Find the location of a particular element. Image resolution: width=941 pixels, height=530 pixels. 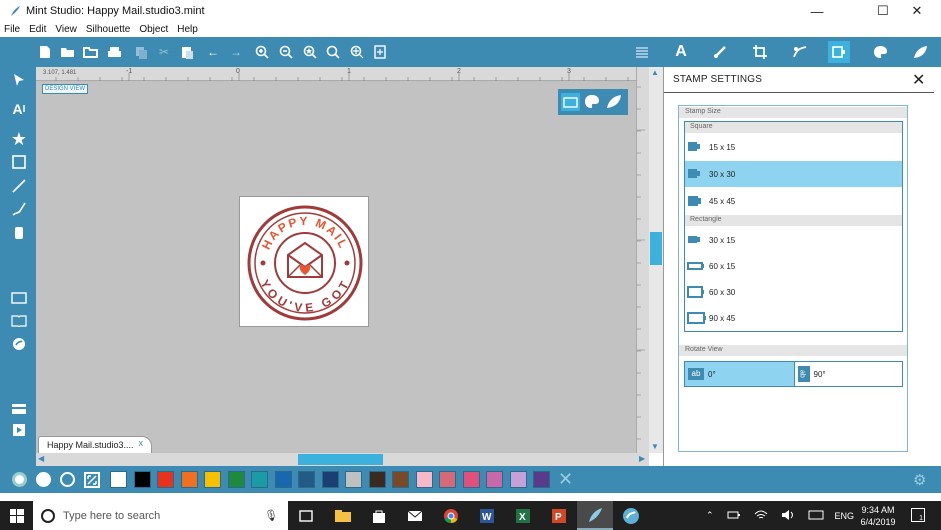

grid-lines-icon is located at coordinates (642, 52).